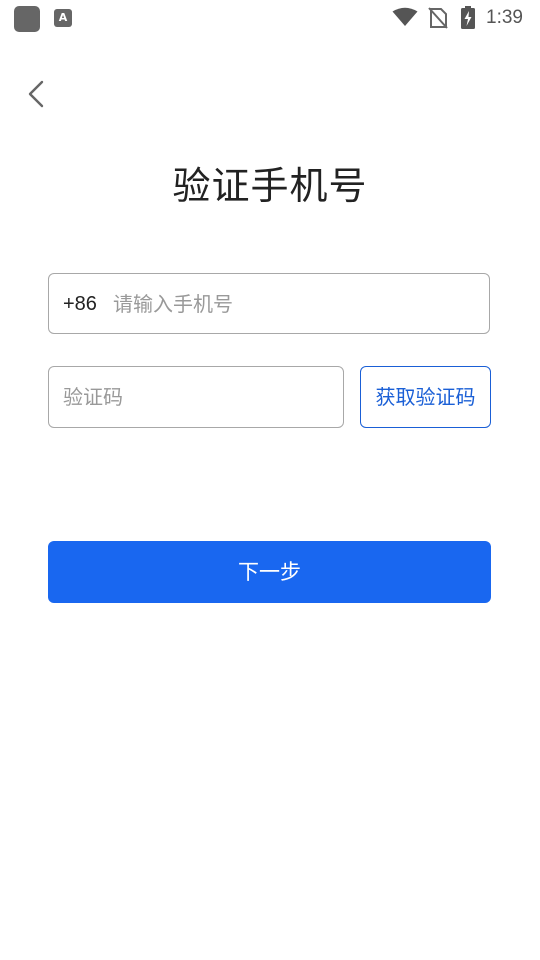 This screenshot has height=960, width=540. I want to click on notification-a-icon: A, so click(63, 18).